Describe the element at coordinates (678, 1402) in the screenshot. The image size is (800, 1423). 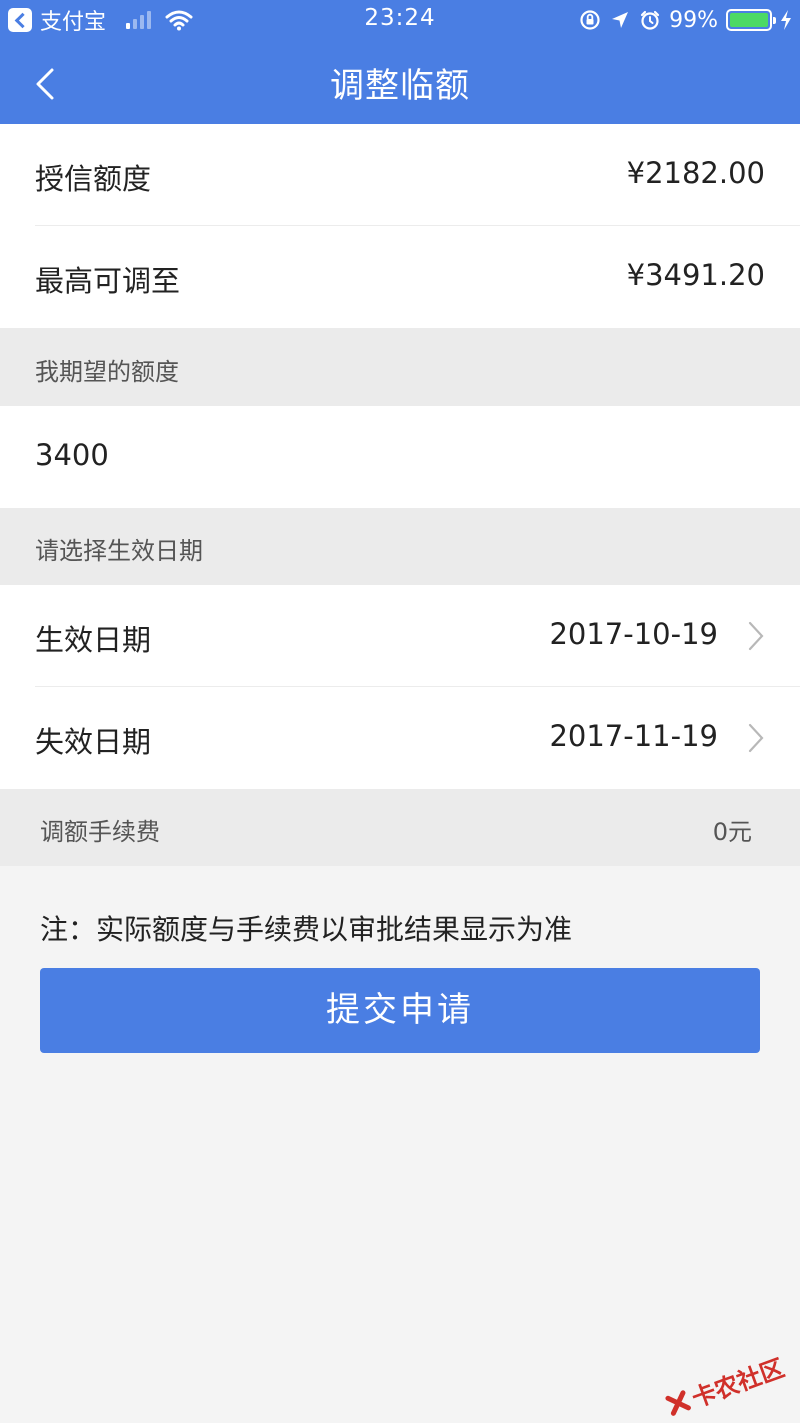
I see `watermark-logo-icon` at that location.